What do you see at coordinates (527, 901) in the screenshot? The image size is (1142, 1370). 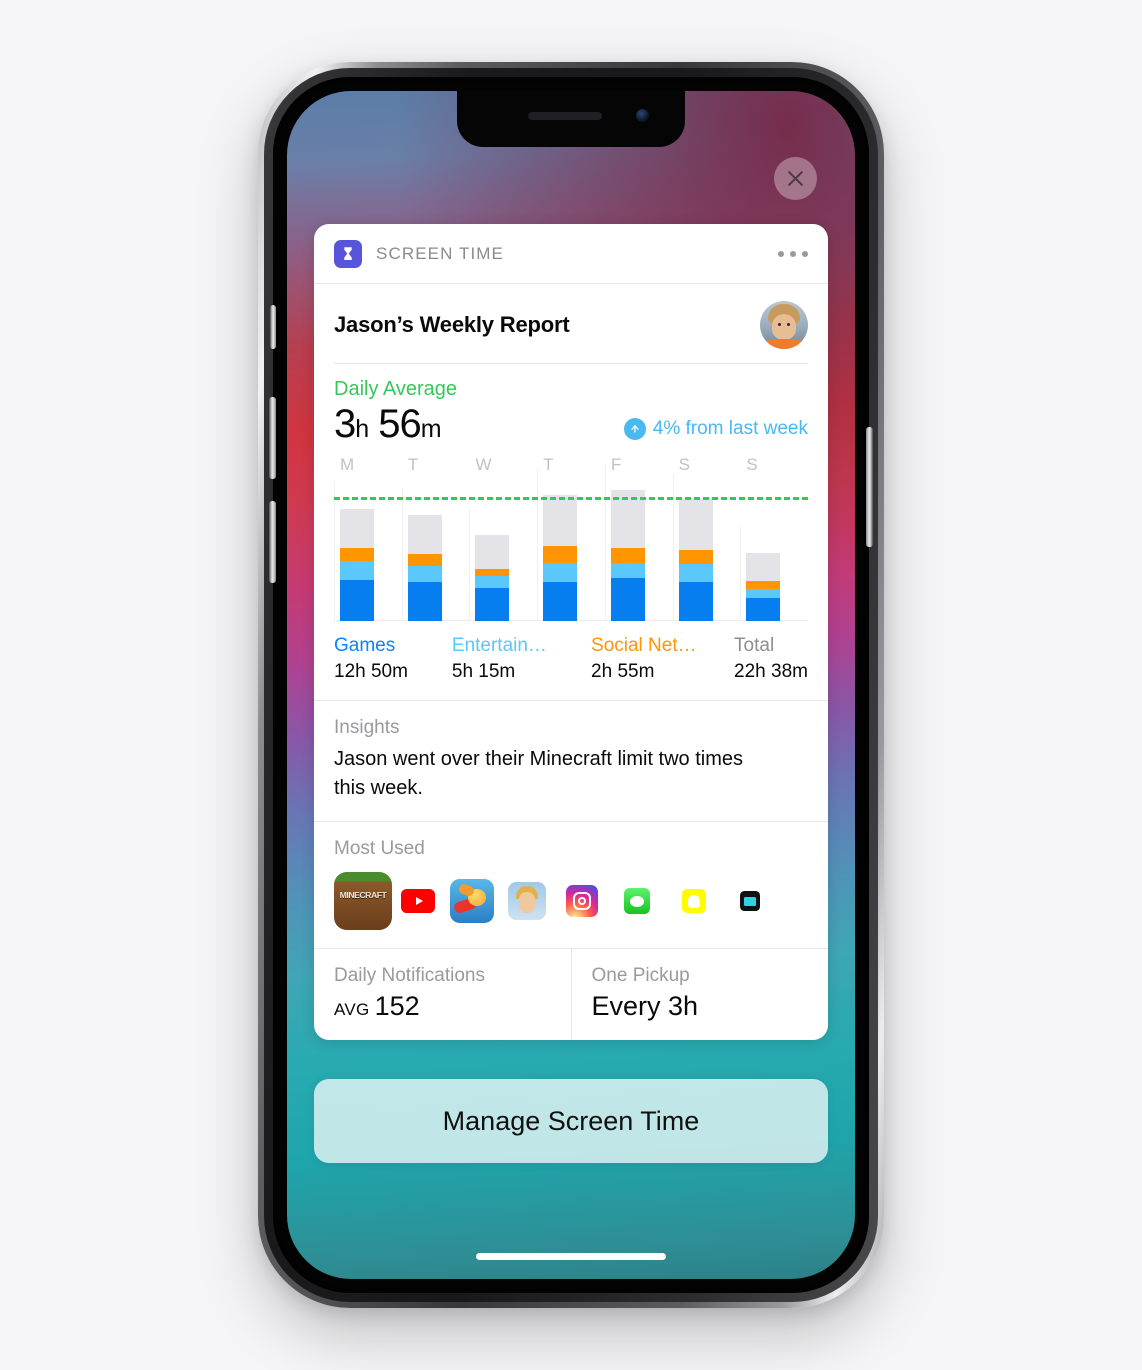 I see `game-app-icon` at bounding box center [527, 901].